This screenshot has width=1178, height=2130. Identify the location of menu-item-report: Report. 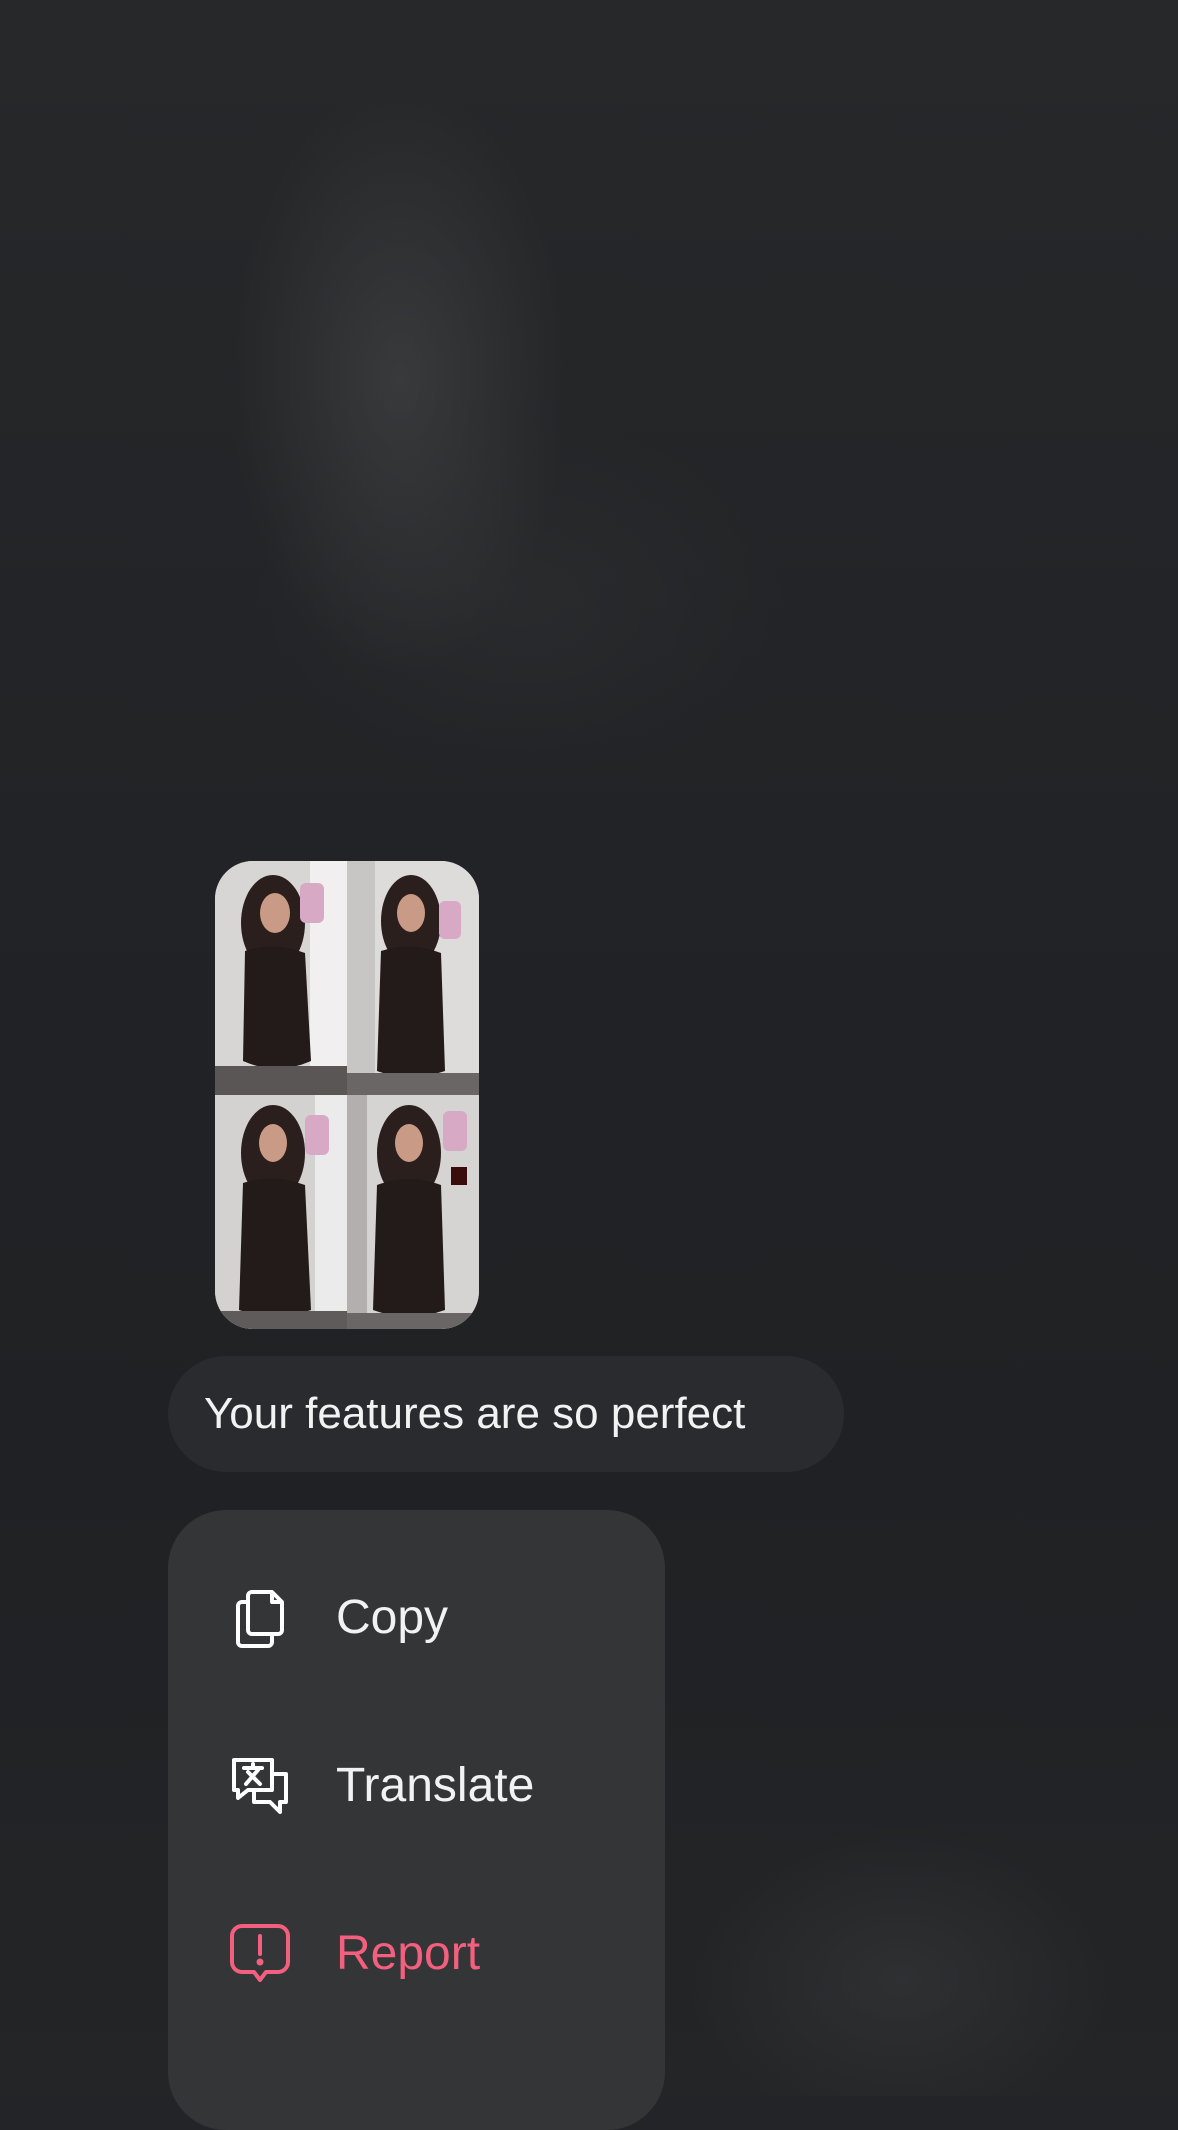
(416, 1954).